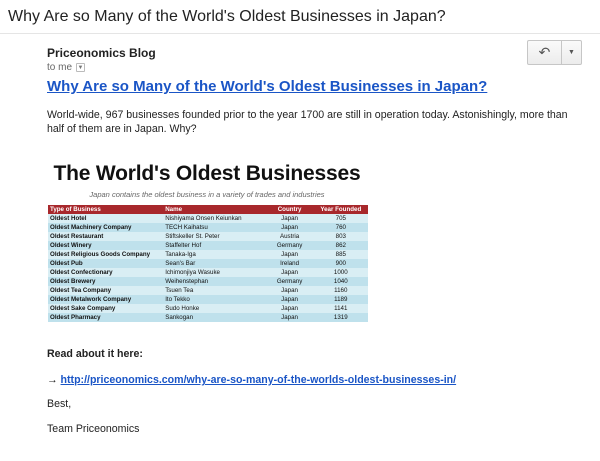 Image resolution: width=600 pixels, height=461 pixels. I want to click on business-type-cell: Oldest Pub, so click(106, 263).